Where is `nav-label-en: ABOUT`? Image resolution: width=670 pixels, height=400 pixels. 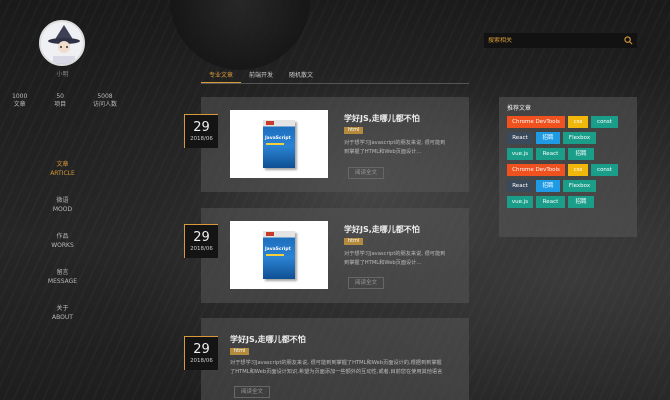 nav-label-en: ABOUT is located at coordinates (62, 317).